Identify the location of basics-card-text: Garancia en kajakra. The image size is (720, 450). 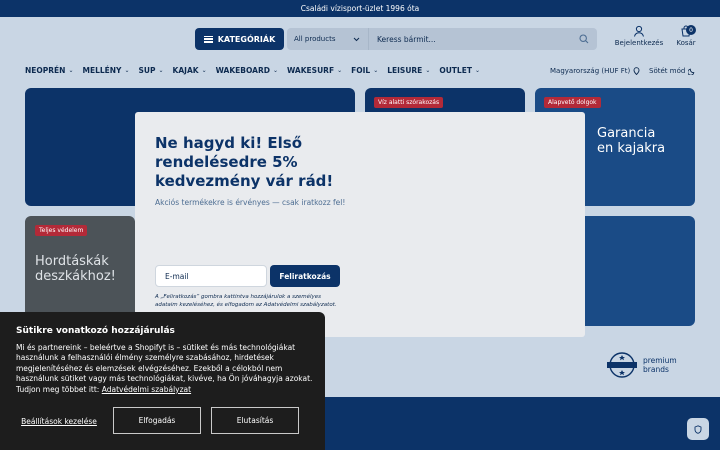
(631, 141).